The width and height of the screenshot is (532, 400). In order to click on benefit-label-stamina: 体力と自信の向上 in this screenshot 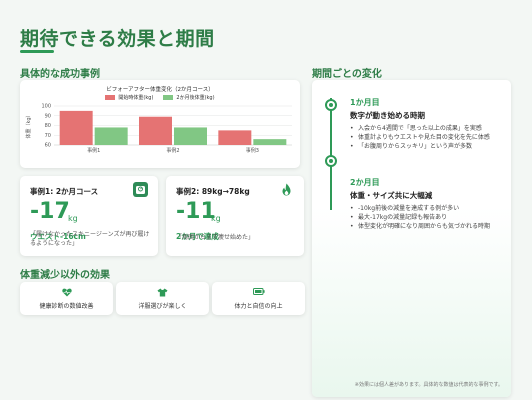, I will do `click(258, 306)`.